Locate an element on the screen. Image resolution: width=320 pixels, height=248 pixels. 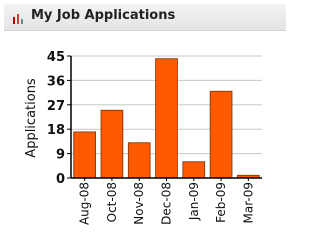
x-tick-label: Dec-08 is located at coordinates (167, 203).